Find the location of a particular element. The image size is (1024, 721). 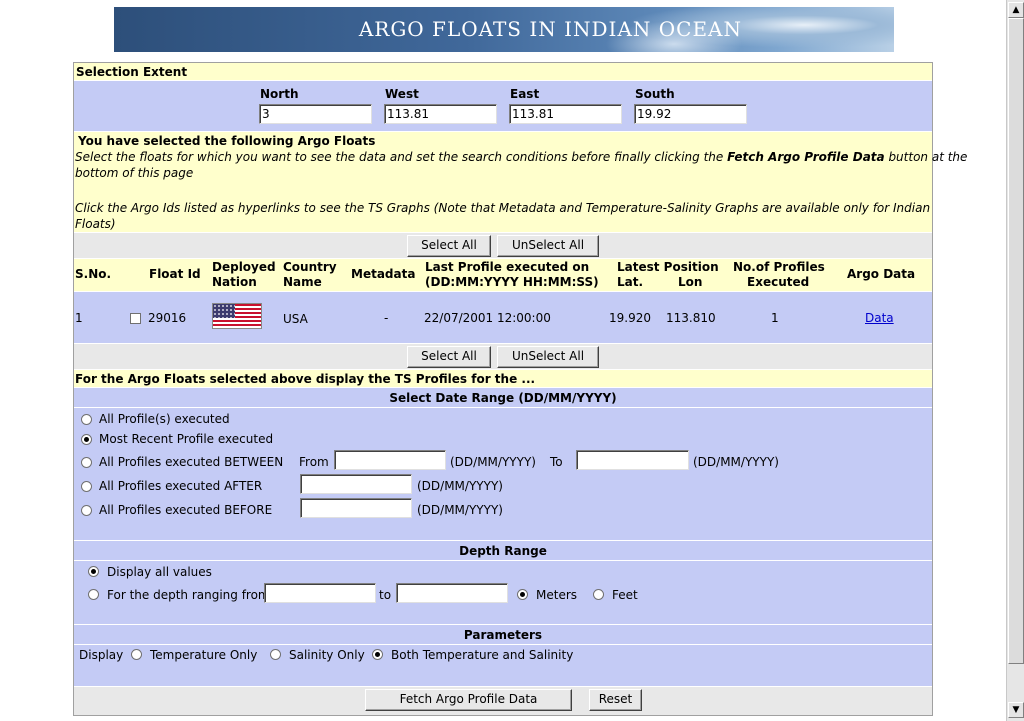

depth-range-label: For the depth ranging from is located at coordinates (188, 595).